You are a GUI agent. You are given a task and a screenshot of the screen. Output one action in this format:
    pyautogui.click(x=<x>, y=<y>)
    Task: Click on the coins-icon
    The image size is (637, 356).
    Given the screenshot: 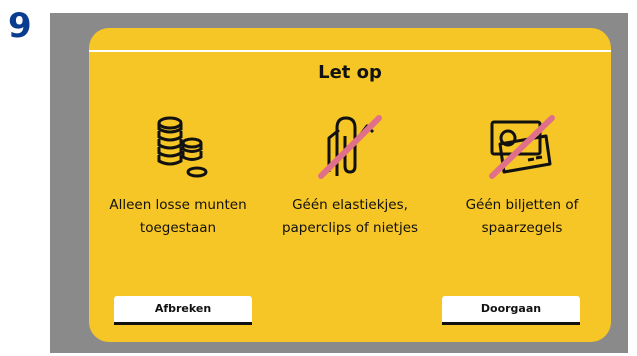 What is the action you would take?
    pyautogui.click(x=182, y=147)
    